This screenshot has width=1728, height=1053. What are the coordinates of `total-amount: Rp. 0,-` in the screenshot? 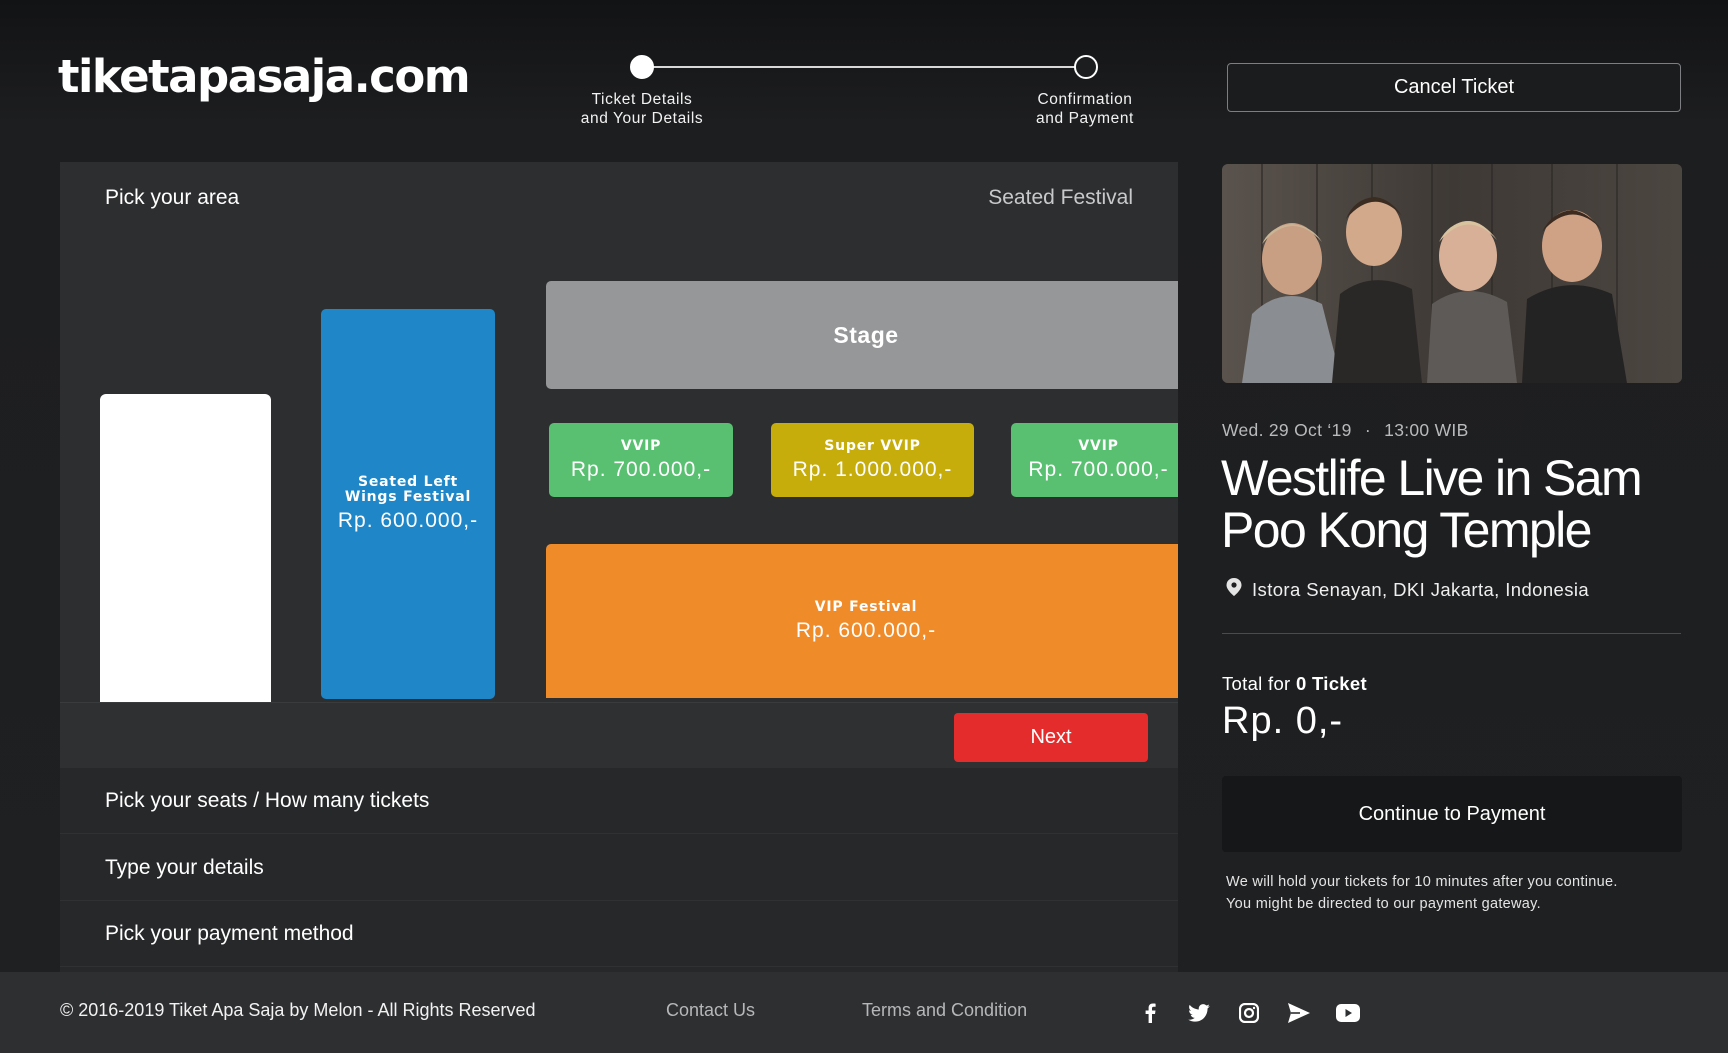 It's located at (1283, 721).